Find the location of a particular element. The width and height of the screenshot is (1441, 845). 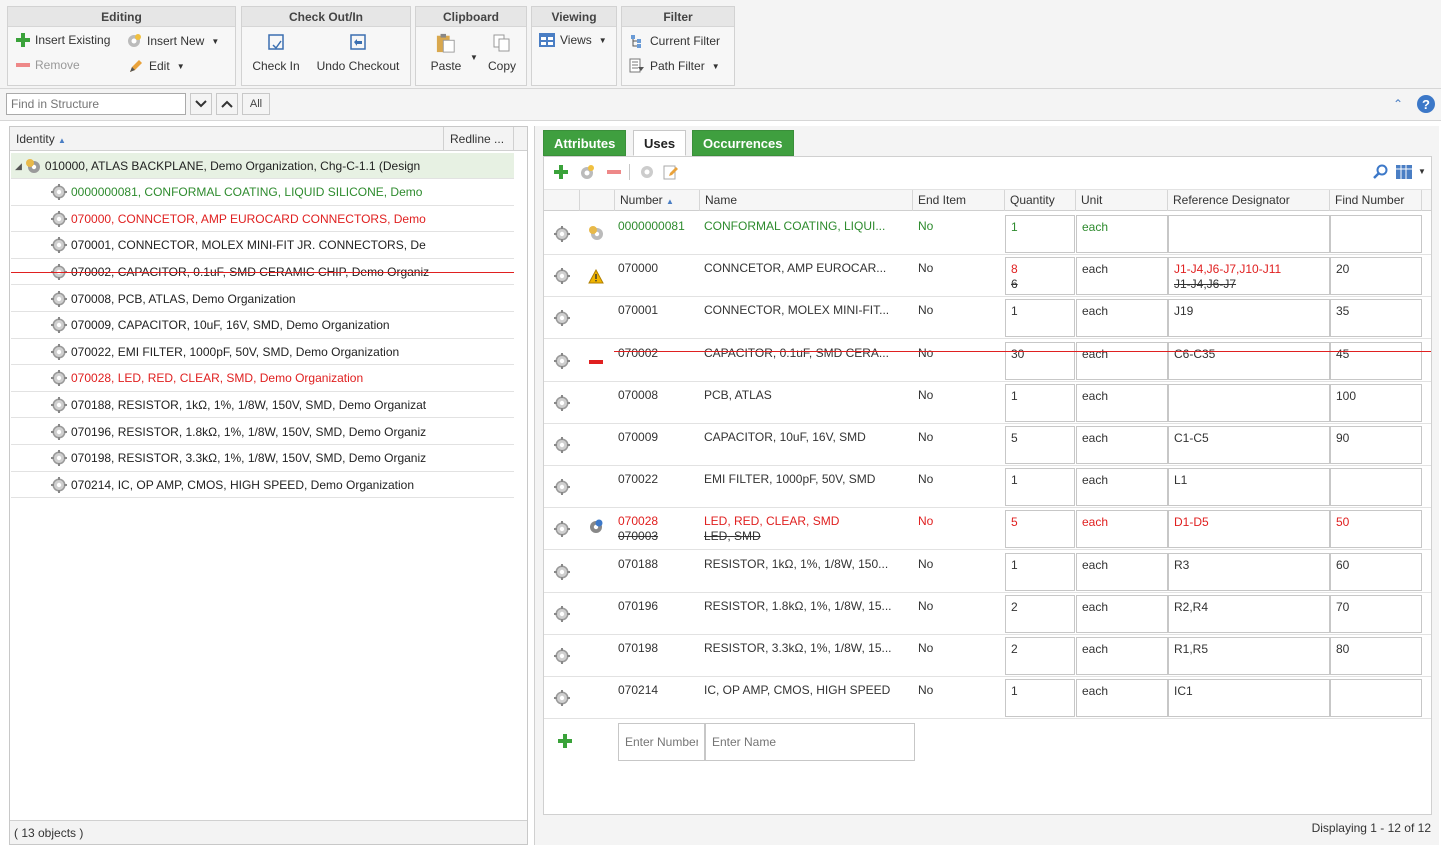

replace-icon is located at coordinates (647, 172).